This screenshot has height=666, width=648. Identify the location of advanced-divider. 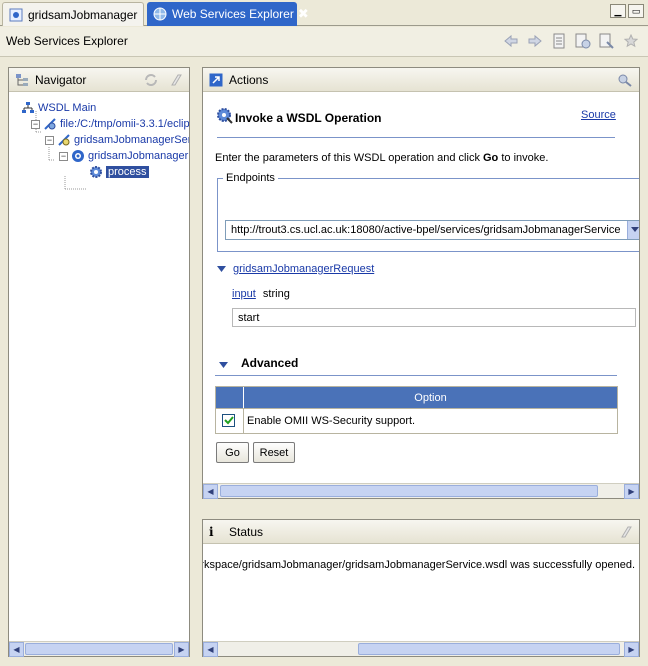
(416, 375).